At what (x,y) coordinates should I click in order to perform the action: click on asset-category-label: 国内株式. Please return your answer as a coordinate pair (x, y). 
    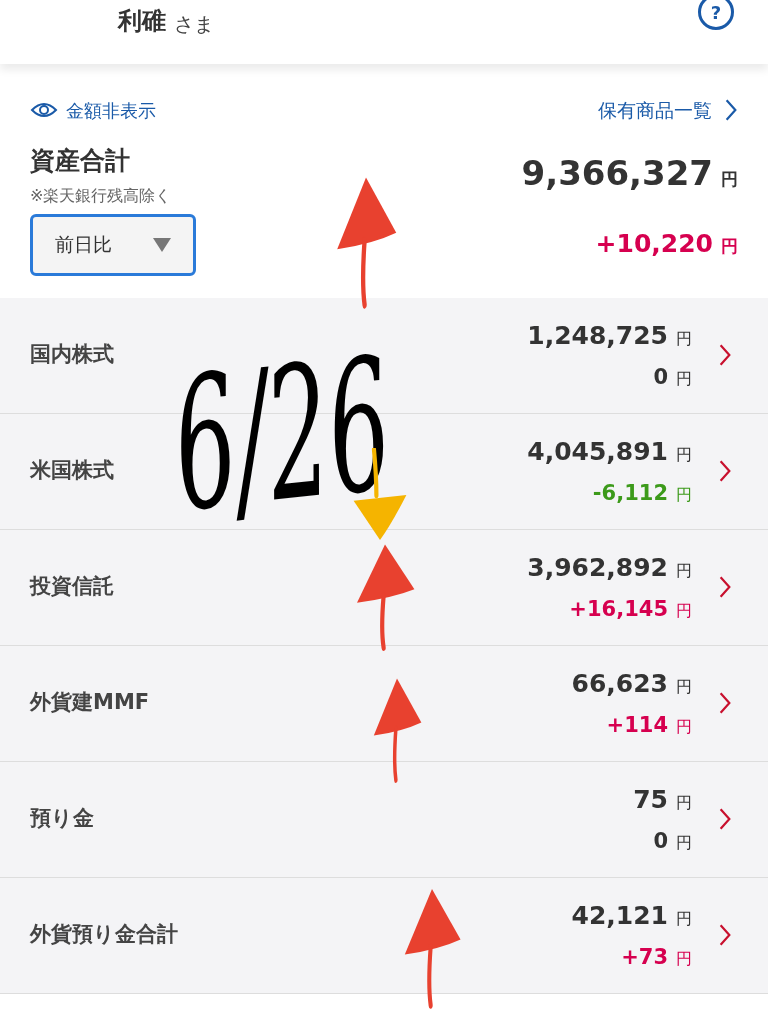
    Looking at the image, I should click on (72, 355).